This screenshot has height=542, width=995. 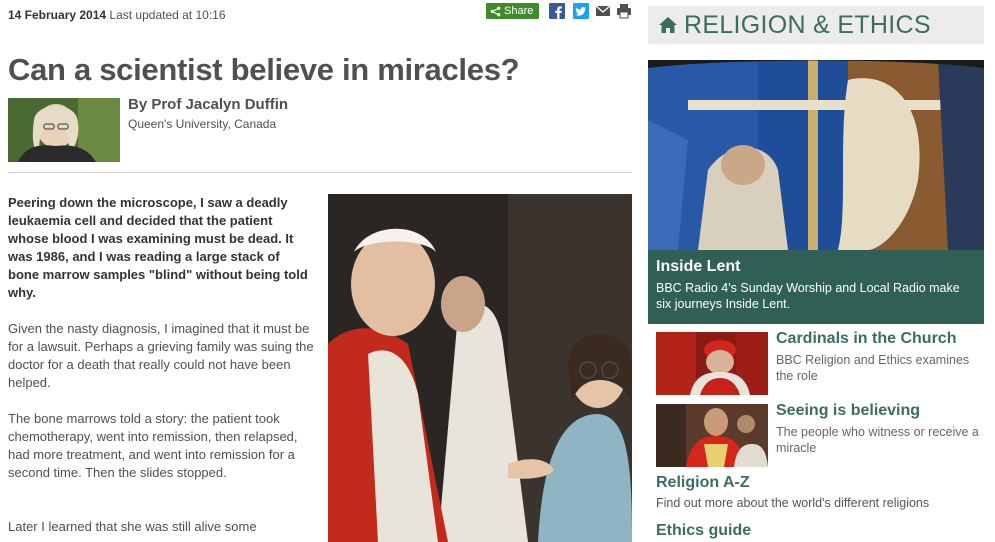 What do you see at coordinates (703, 483) in the screenshot?
I see `link-title: Religion A-Z` at bounding box center [703, 483].